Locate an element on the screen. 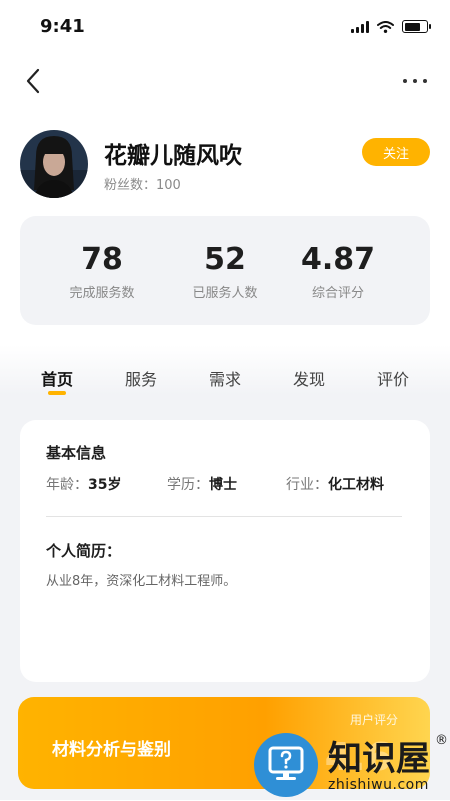 This screenshot has width=450, height=801. stat-completed-services: 78 完成服务数 is located at coordinates (102, 271).